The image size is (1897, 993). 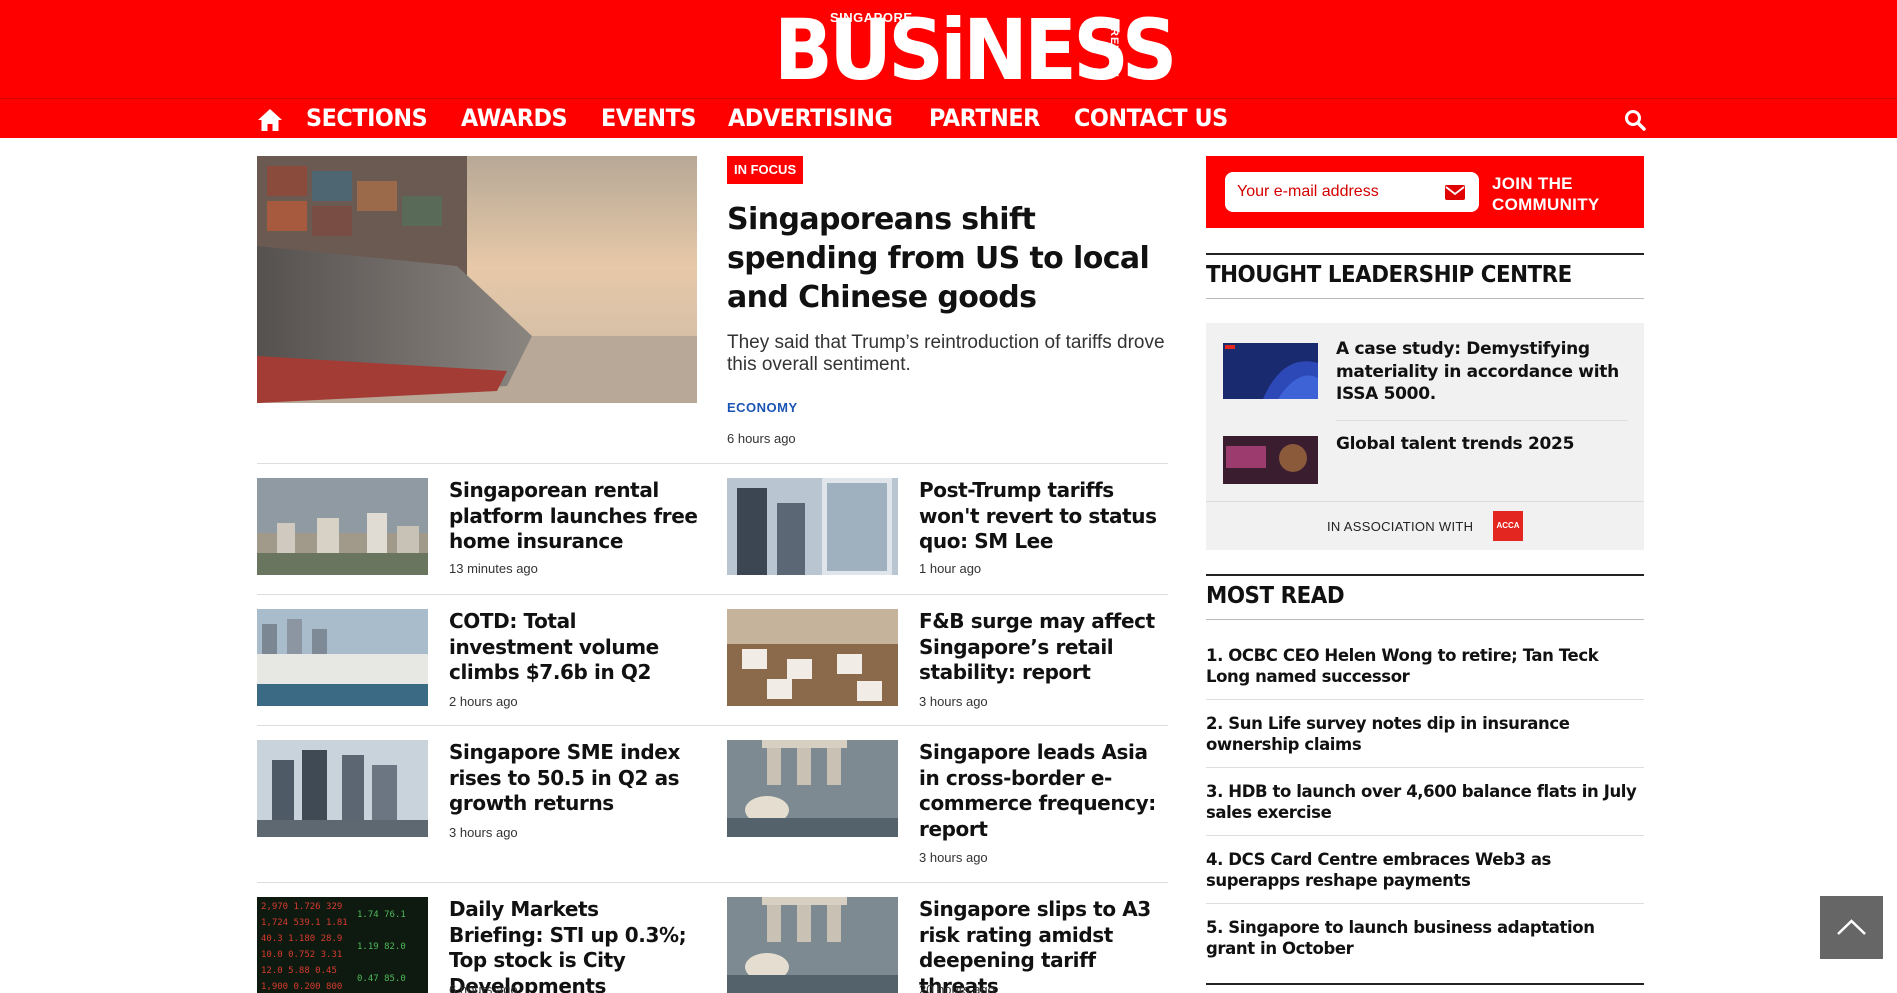 What do you see at coordinates (1425, 463) in the screenshot?
I see `thought-leadership-item: Global talent trends 2025` at bounding box center [1425, 463].